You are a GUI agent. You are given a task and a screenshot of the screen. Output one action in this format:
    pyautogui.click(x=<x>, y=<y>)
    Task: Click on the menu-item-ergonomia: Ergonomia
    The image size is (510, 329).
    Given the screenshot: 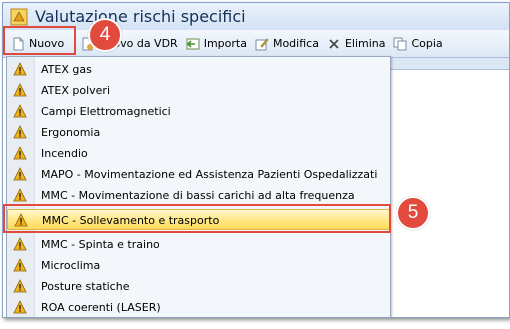 What is the action you would take?
    pyautogui.click(x=198, y=132)
    